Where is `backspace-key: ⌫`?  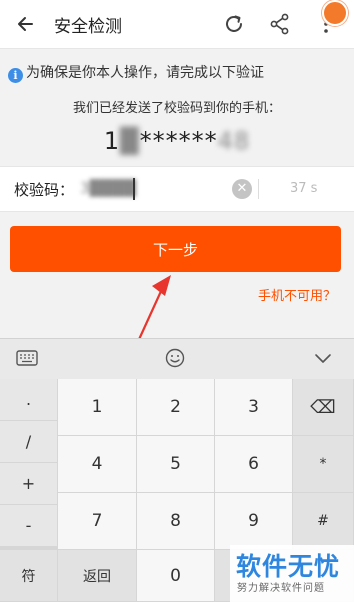
backspace-key: ⌫ is located at coordinates (323, 407).